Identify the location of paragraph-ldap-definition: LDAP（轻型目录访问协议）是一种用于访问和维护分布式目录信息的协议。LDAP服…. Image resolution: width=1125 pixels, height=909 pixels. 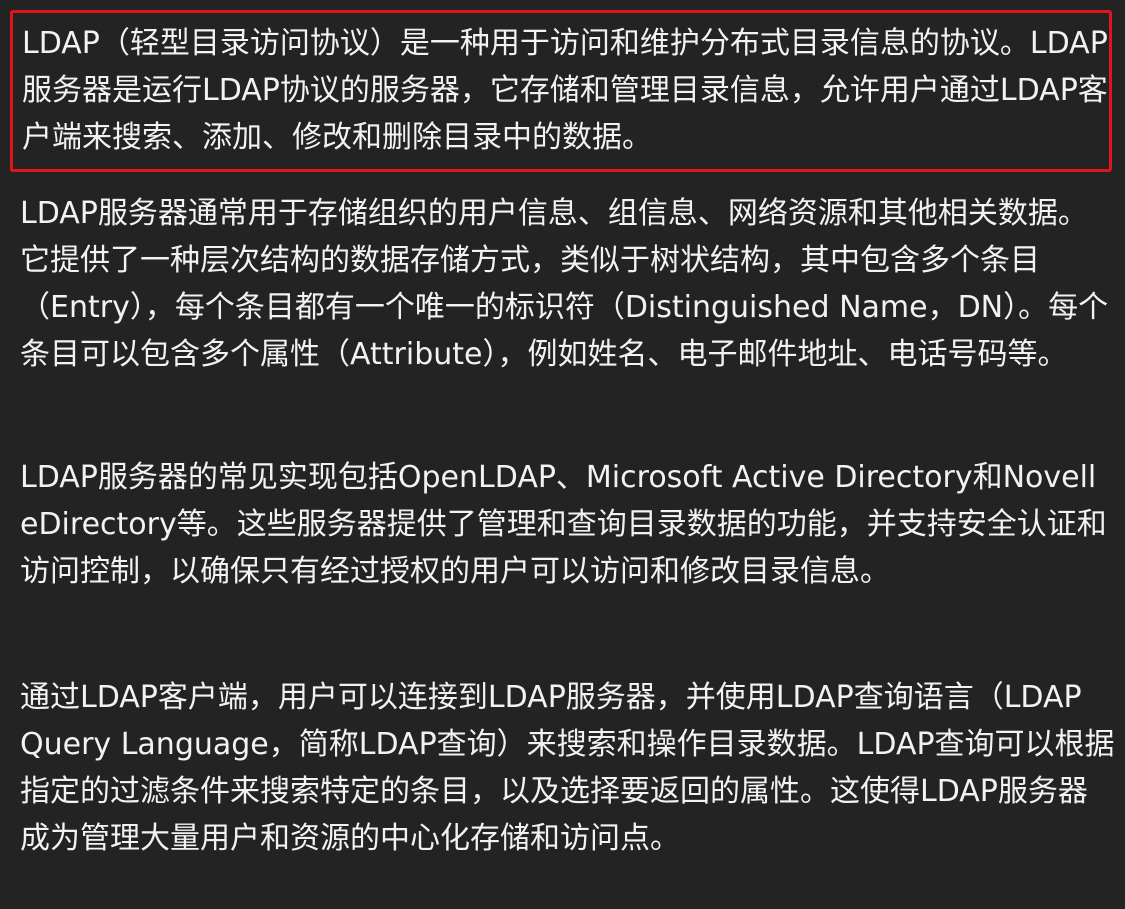
(565, 90).